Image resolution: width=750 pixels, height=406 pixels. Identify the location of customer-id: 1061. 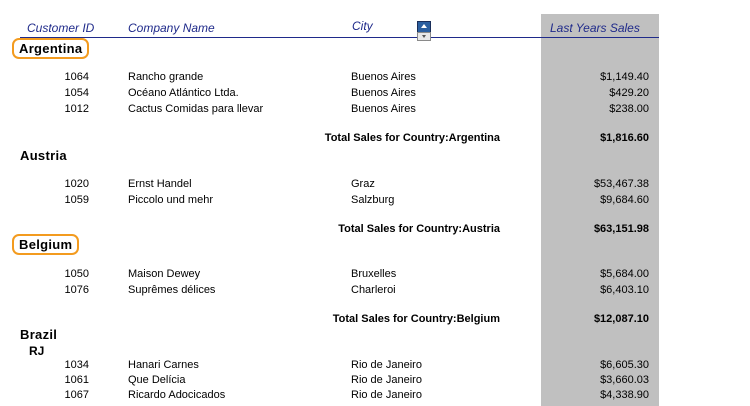
(76, 380).